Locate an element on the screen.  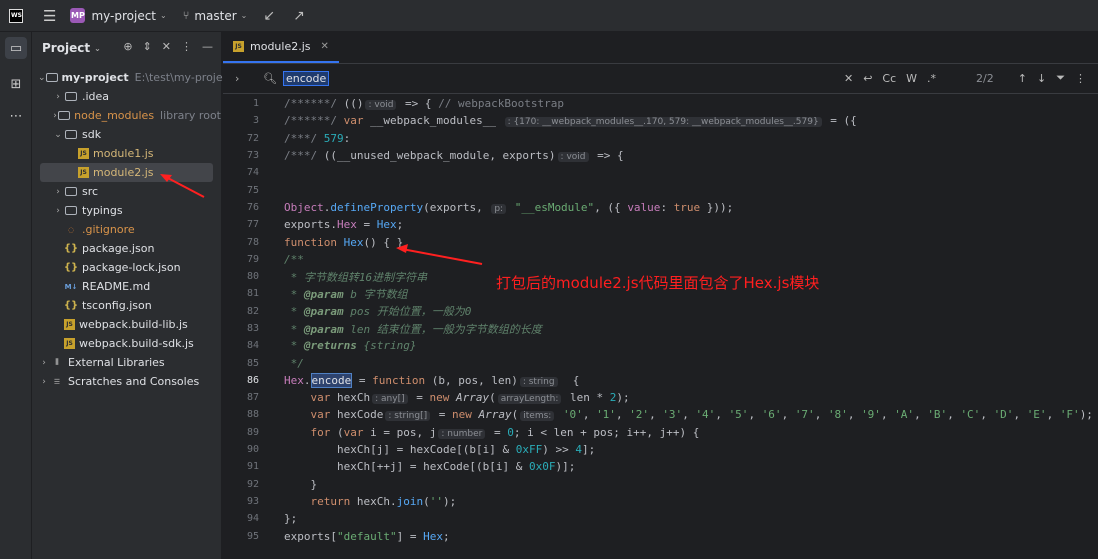
options-icon: ⋮ is located at coordinates (186, 46).